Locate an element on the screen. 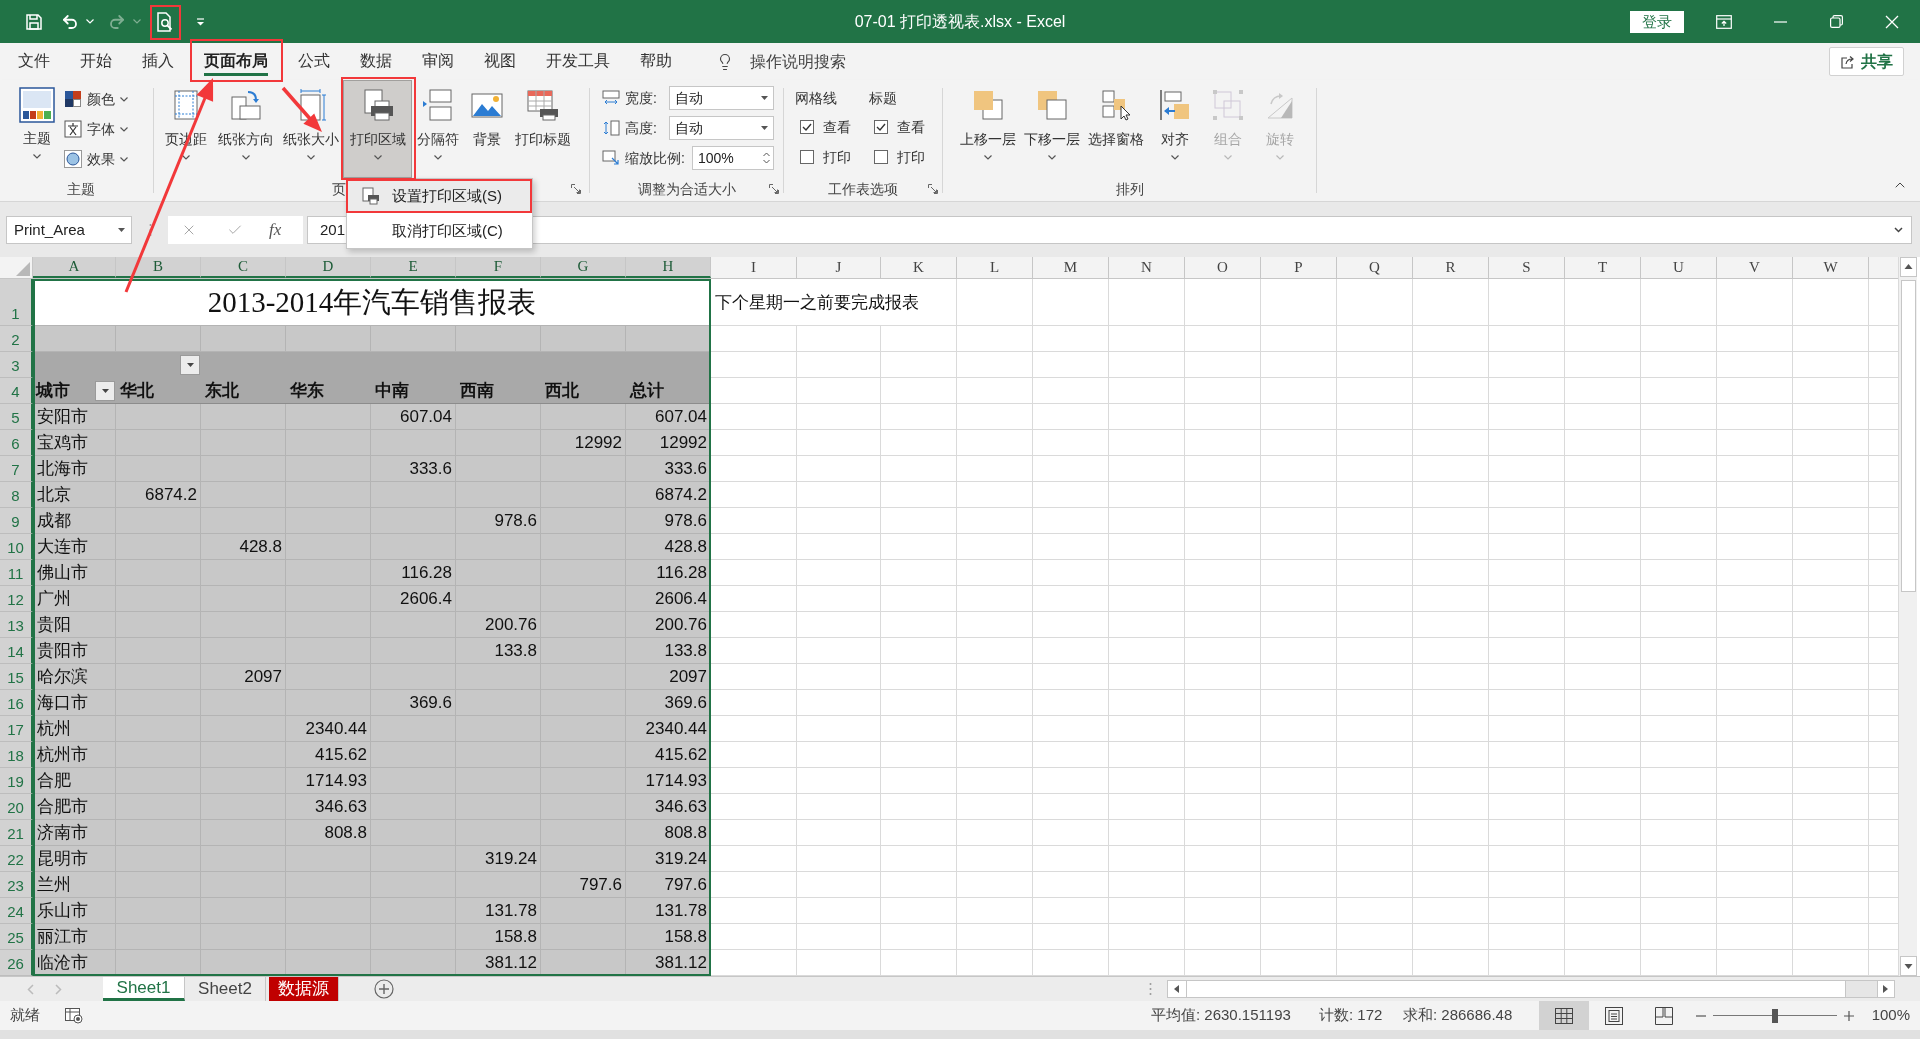 This screenshot has width=1920, height=1039. ribbon-button: 纸张方向 is located at coordinates (246, 129).